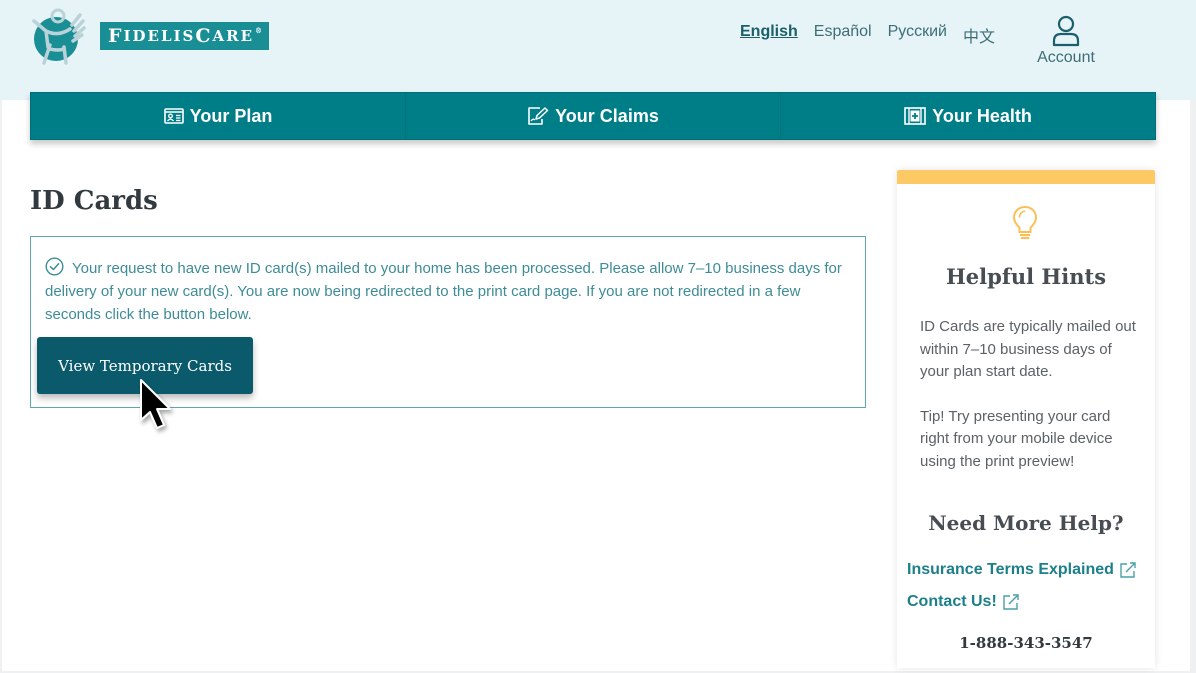  Describe the element at coordinates (94, 201) in the screenshot. I see `page-title: ID Cards` at that location.